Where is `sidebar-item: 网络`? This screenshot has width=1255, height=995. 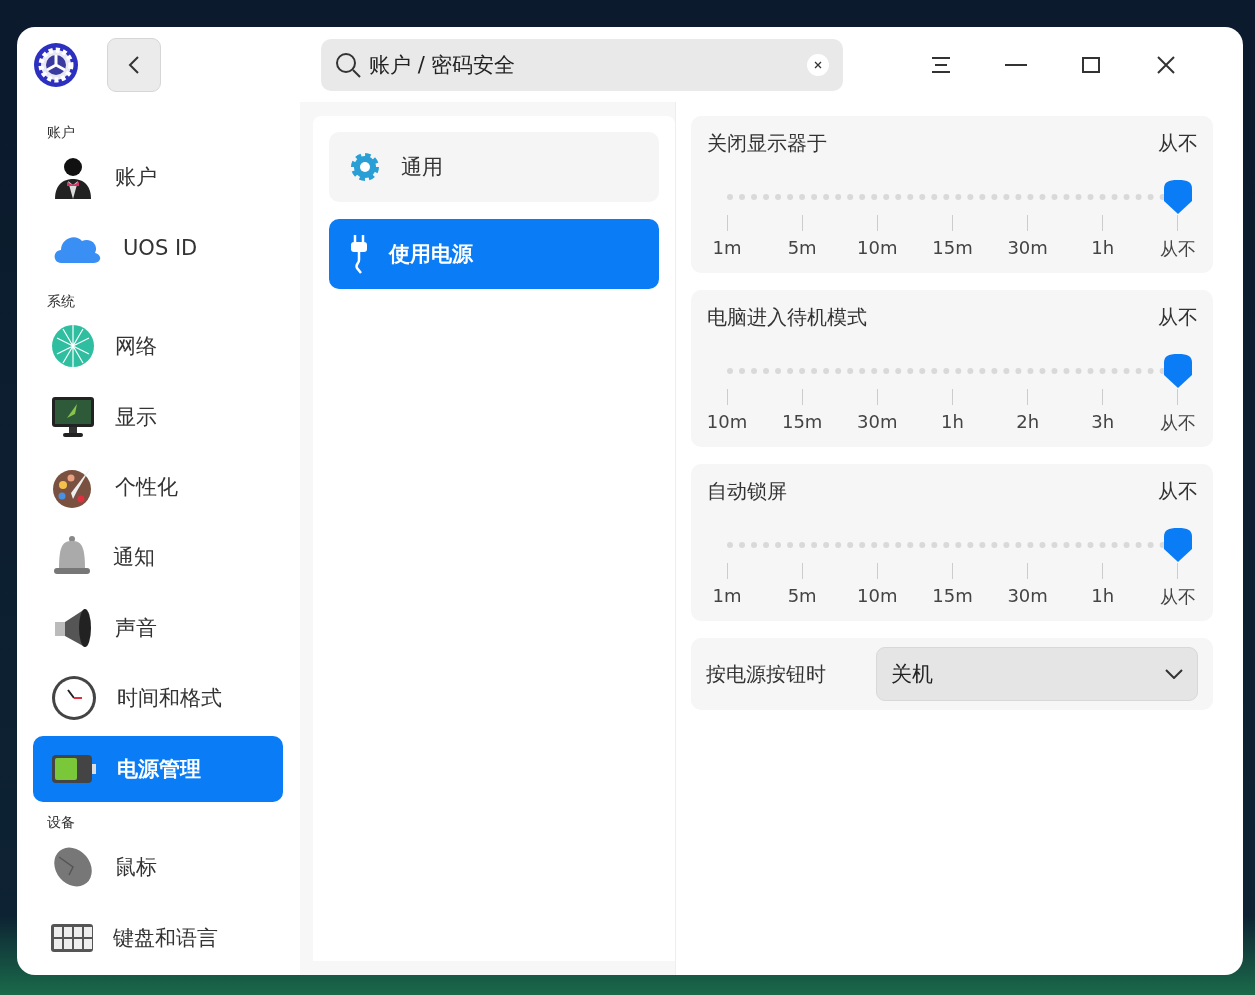 sidebar-item: 网络 is located at coordinates (158, 346).